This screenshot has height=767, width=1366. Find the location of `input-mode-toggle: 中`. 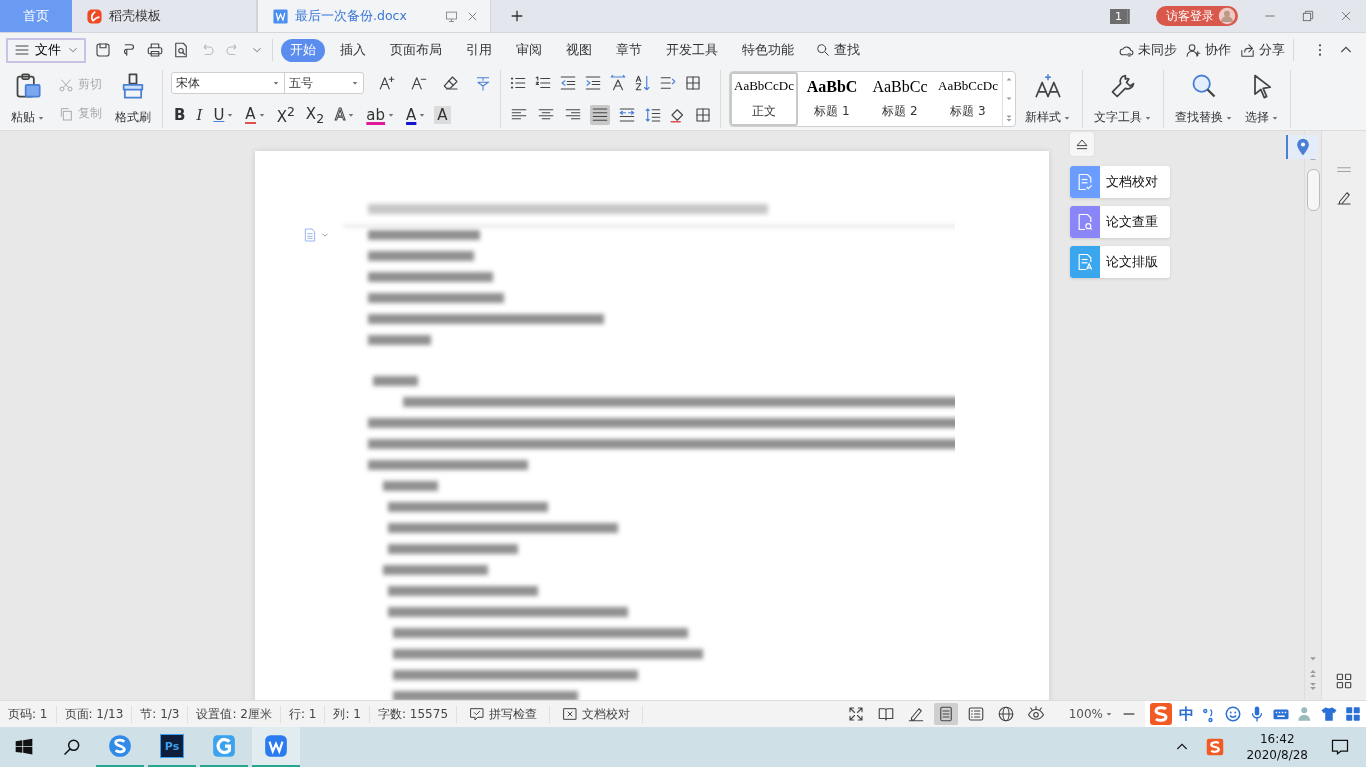

input-mode-toggle: 中 is located at coordinates (1186, 714).